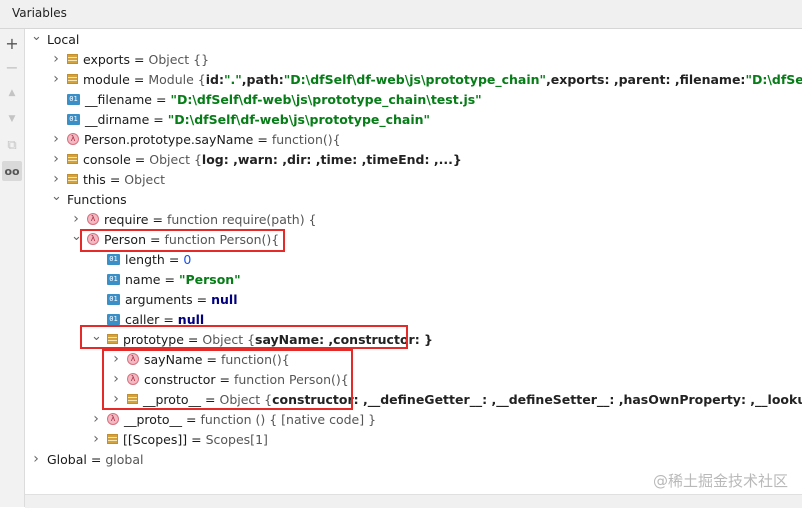  I want to click on tree-row: › λ constructor = function Person(){, so click(230, 379).